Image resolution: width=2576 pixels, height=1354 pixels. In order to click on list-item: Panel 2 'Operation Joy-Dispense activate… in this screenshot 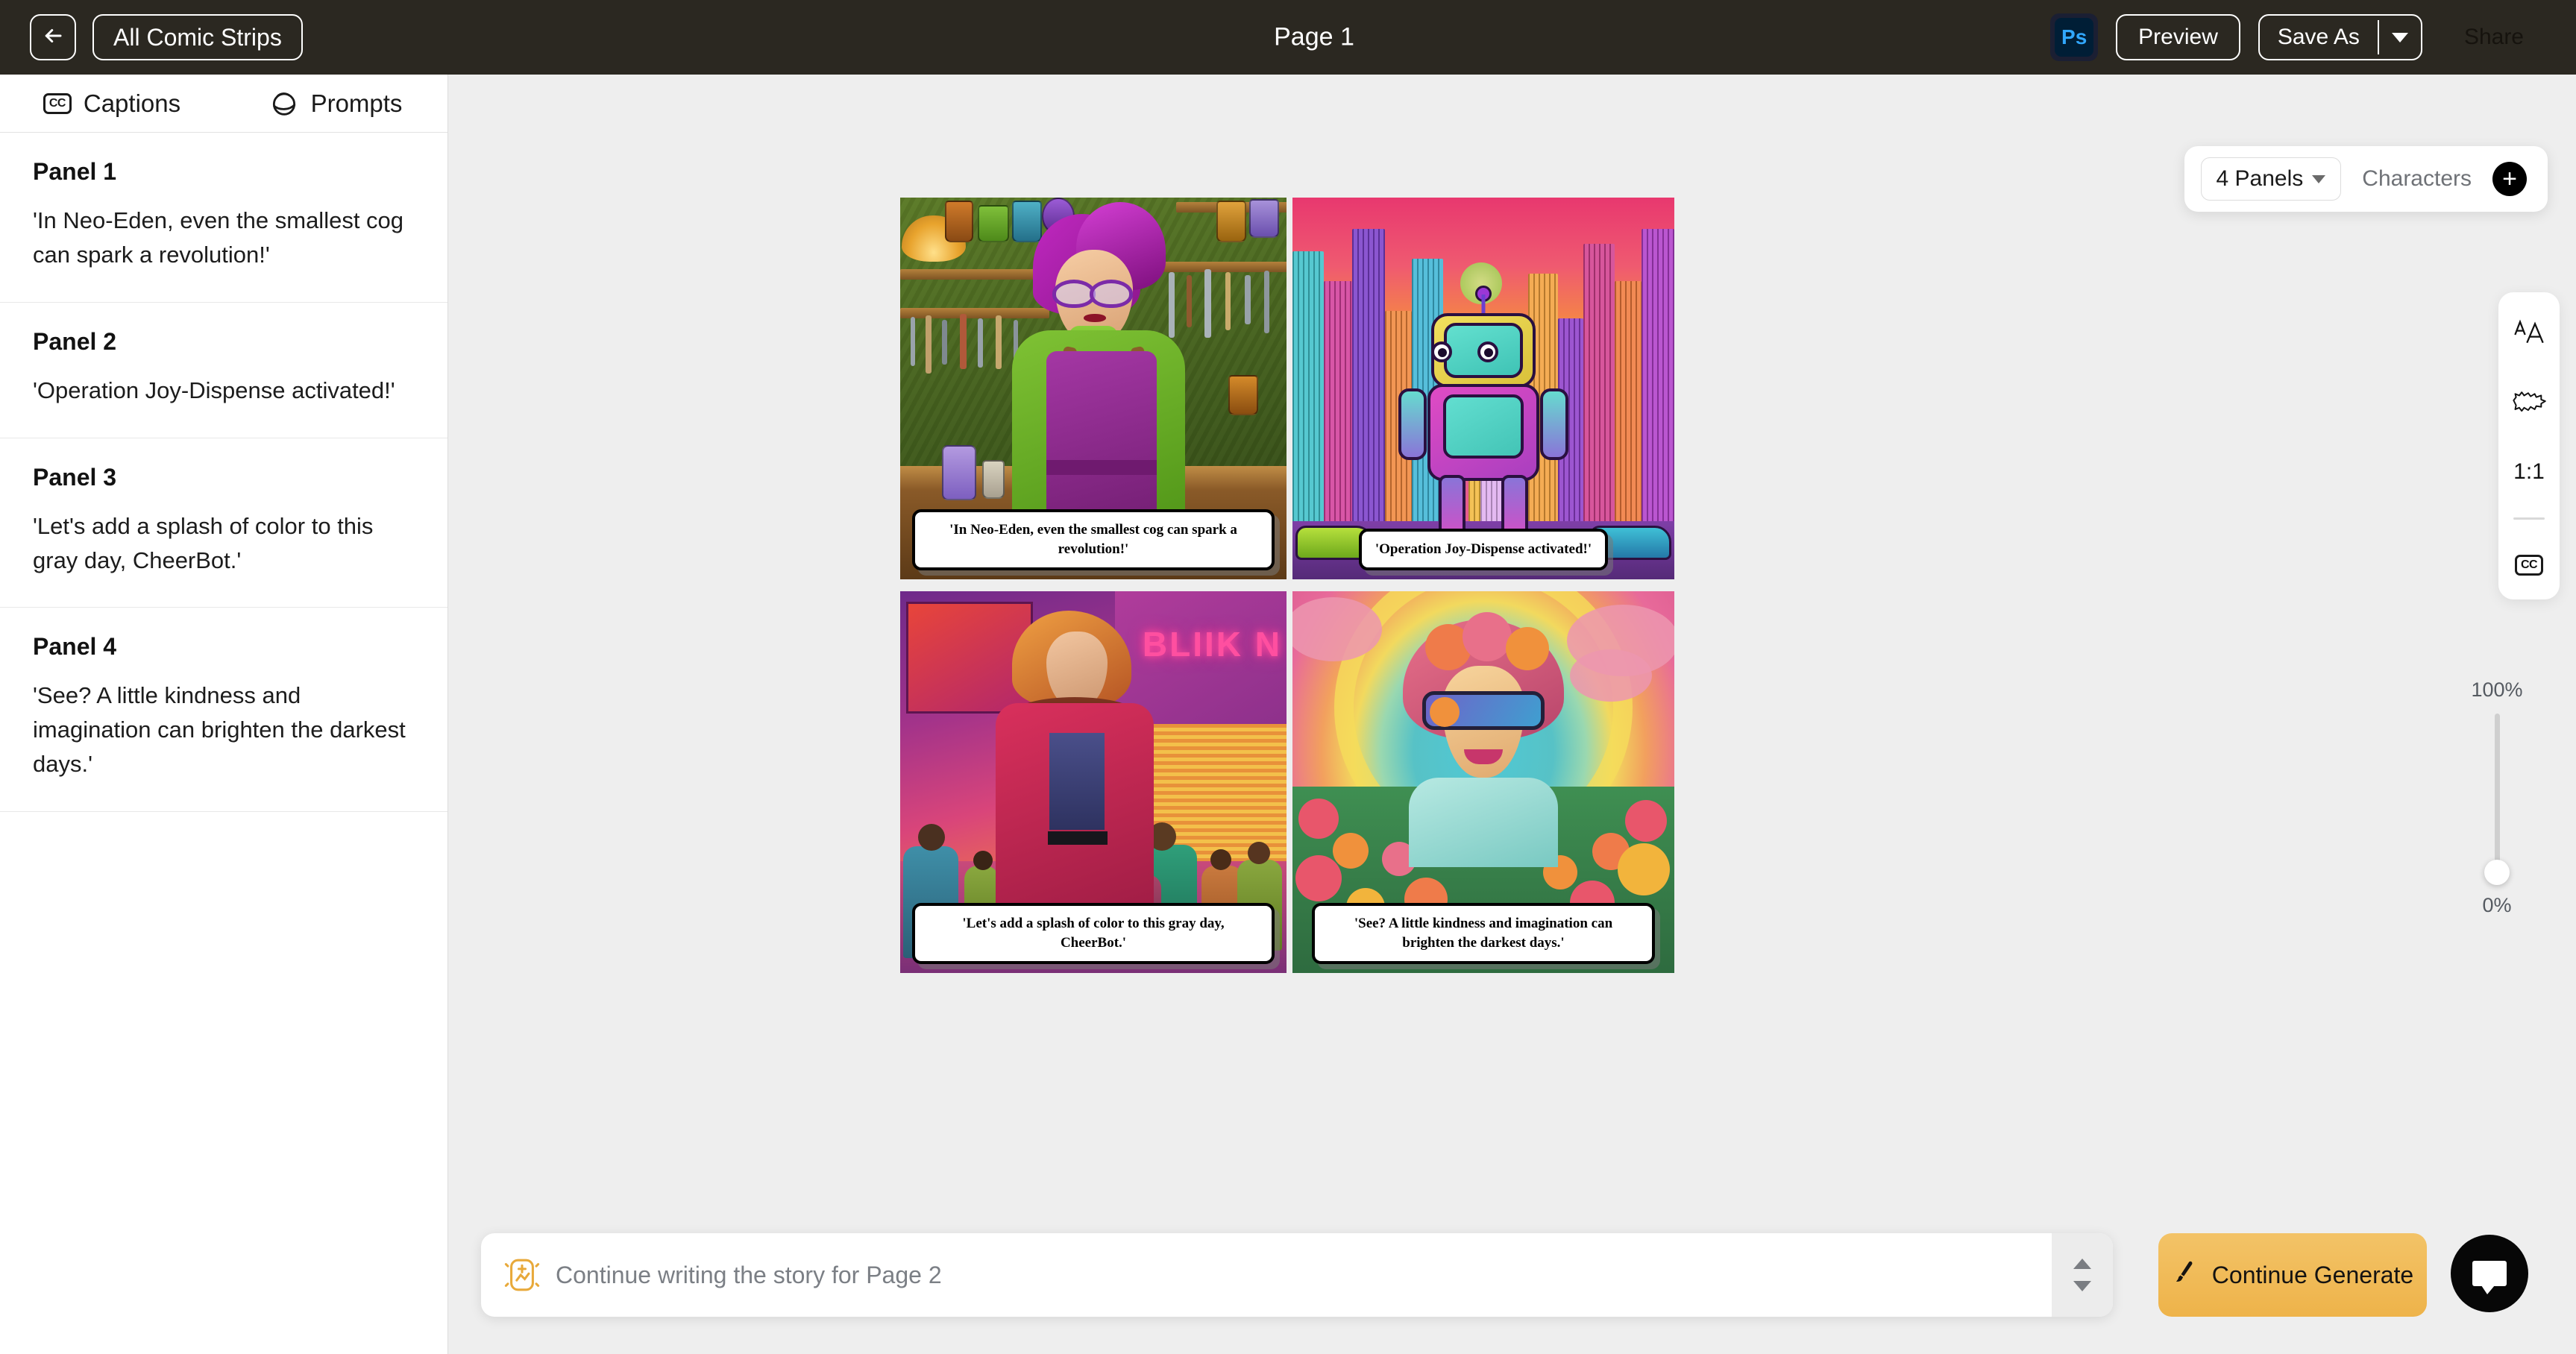, I will do `click(224, 370)`.